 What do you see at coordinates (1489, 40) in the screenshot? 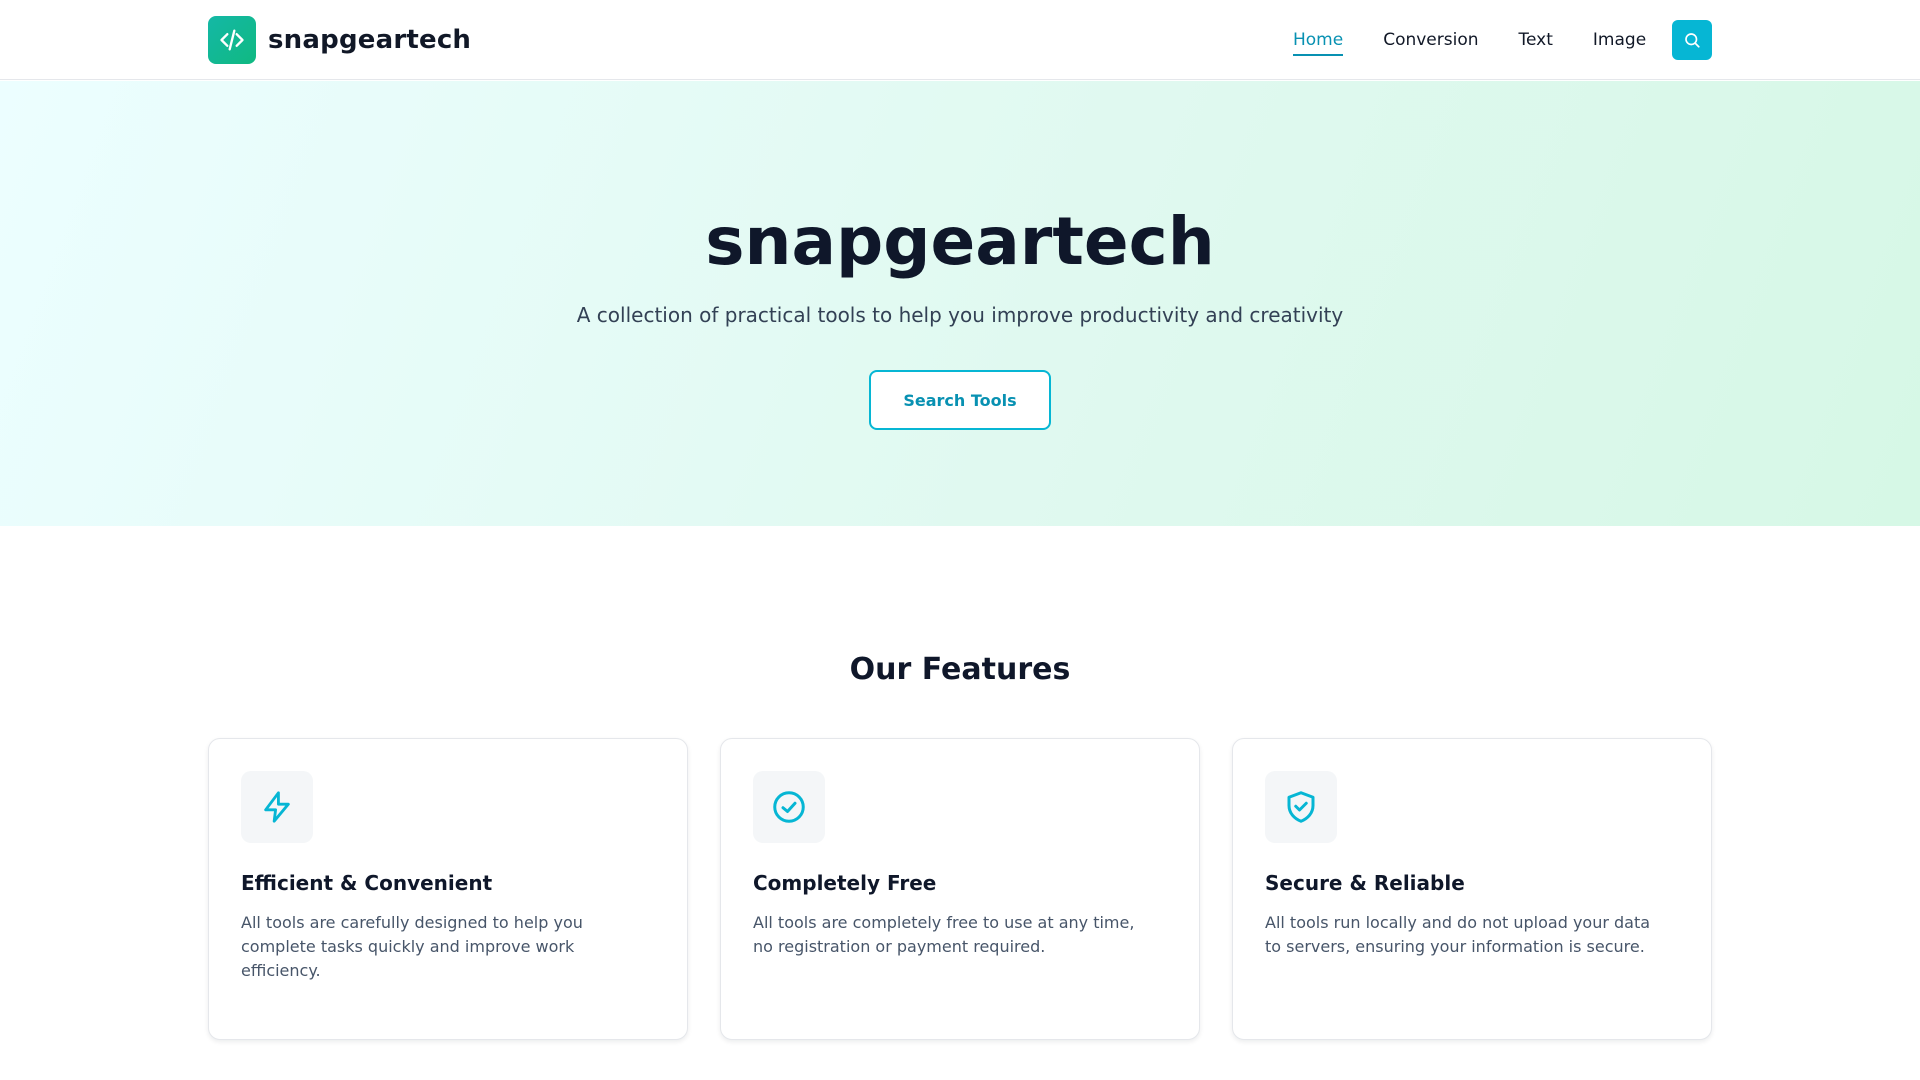
I see `main-nav: Home Conversion Text Image` at bounding box center [1489, 40].